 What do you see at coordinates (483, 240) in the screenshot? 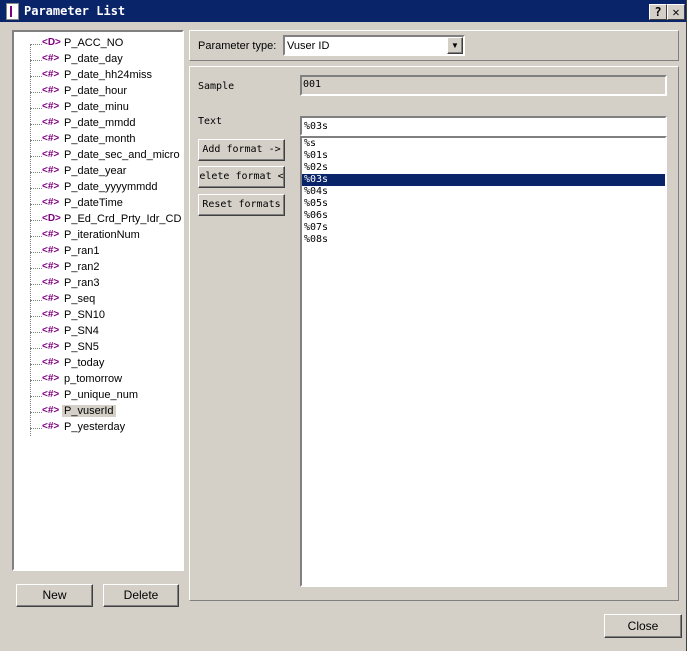
I see `format-item: %08s` at bounding box center [483, 240].